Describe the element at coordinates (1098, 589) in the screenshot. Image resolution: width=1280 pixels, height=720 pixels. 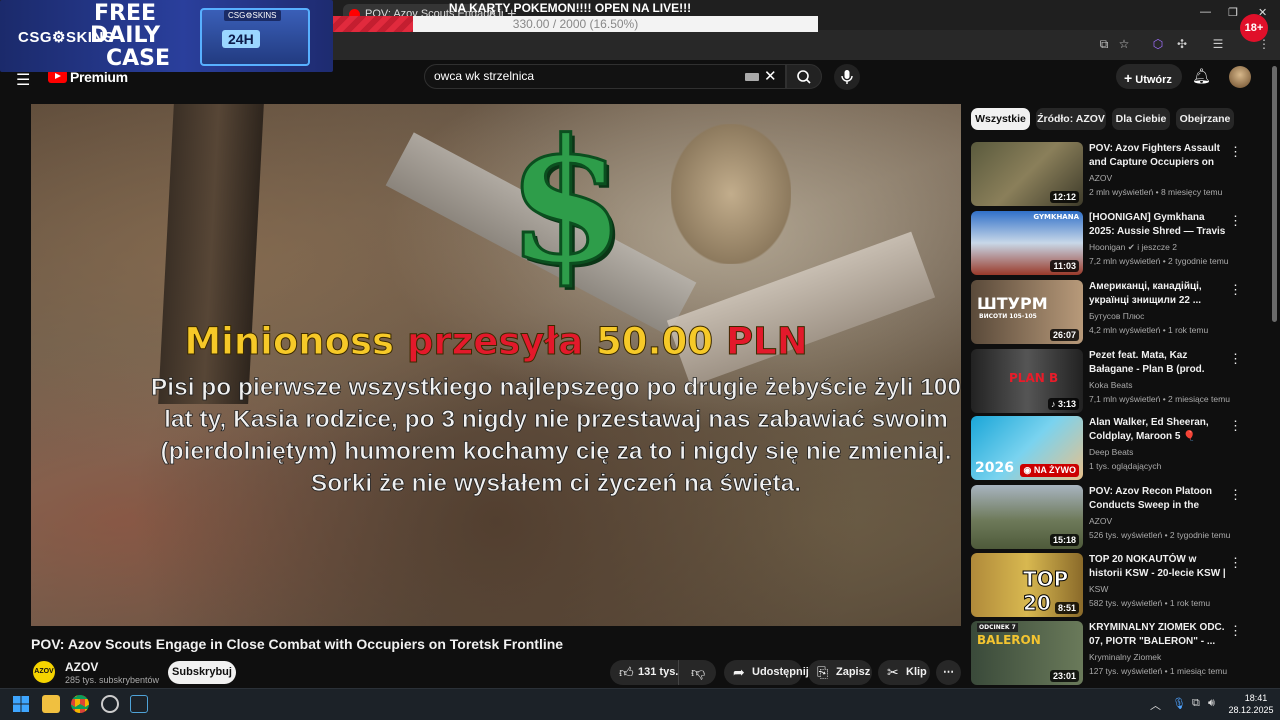
I see `recommendation-channel: KSW` at that location.